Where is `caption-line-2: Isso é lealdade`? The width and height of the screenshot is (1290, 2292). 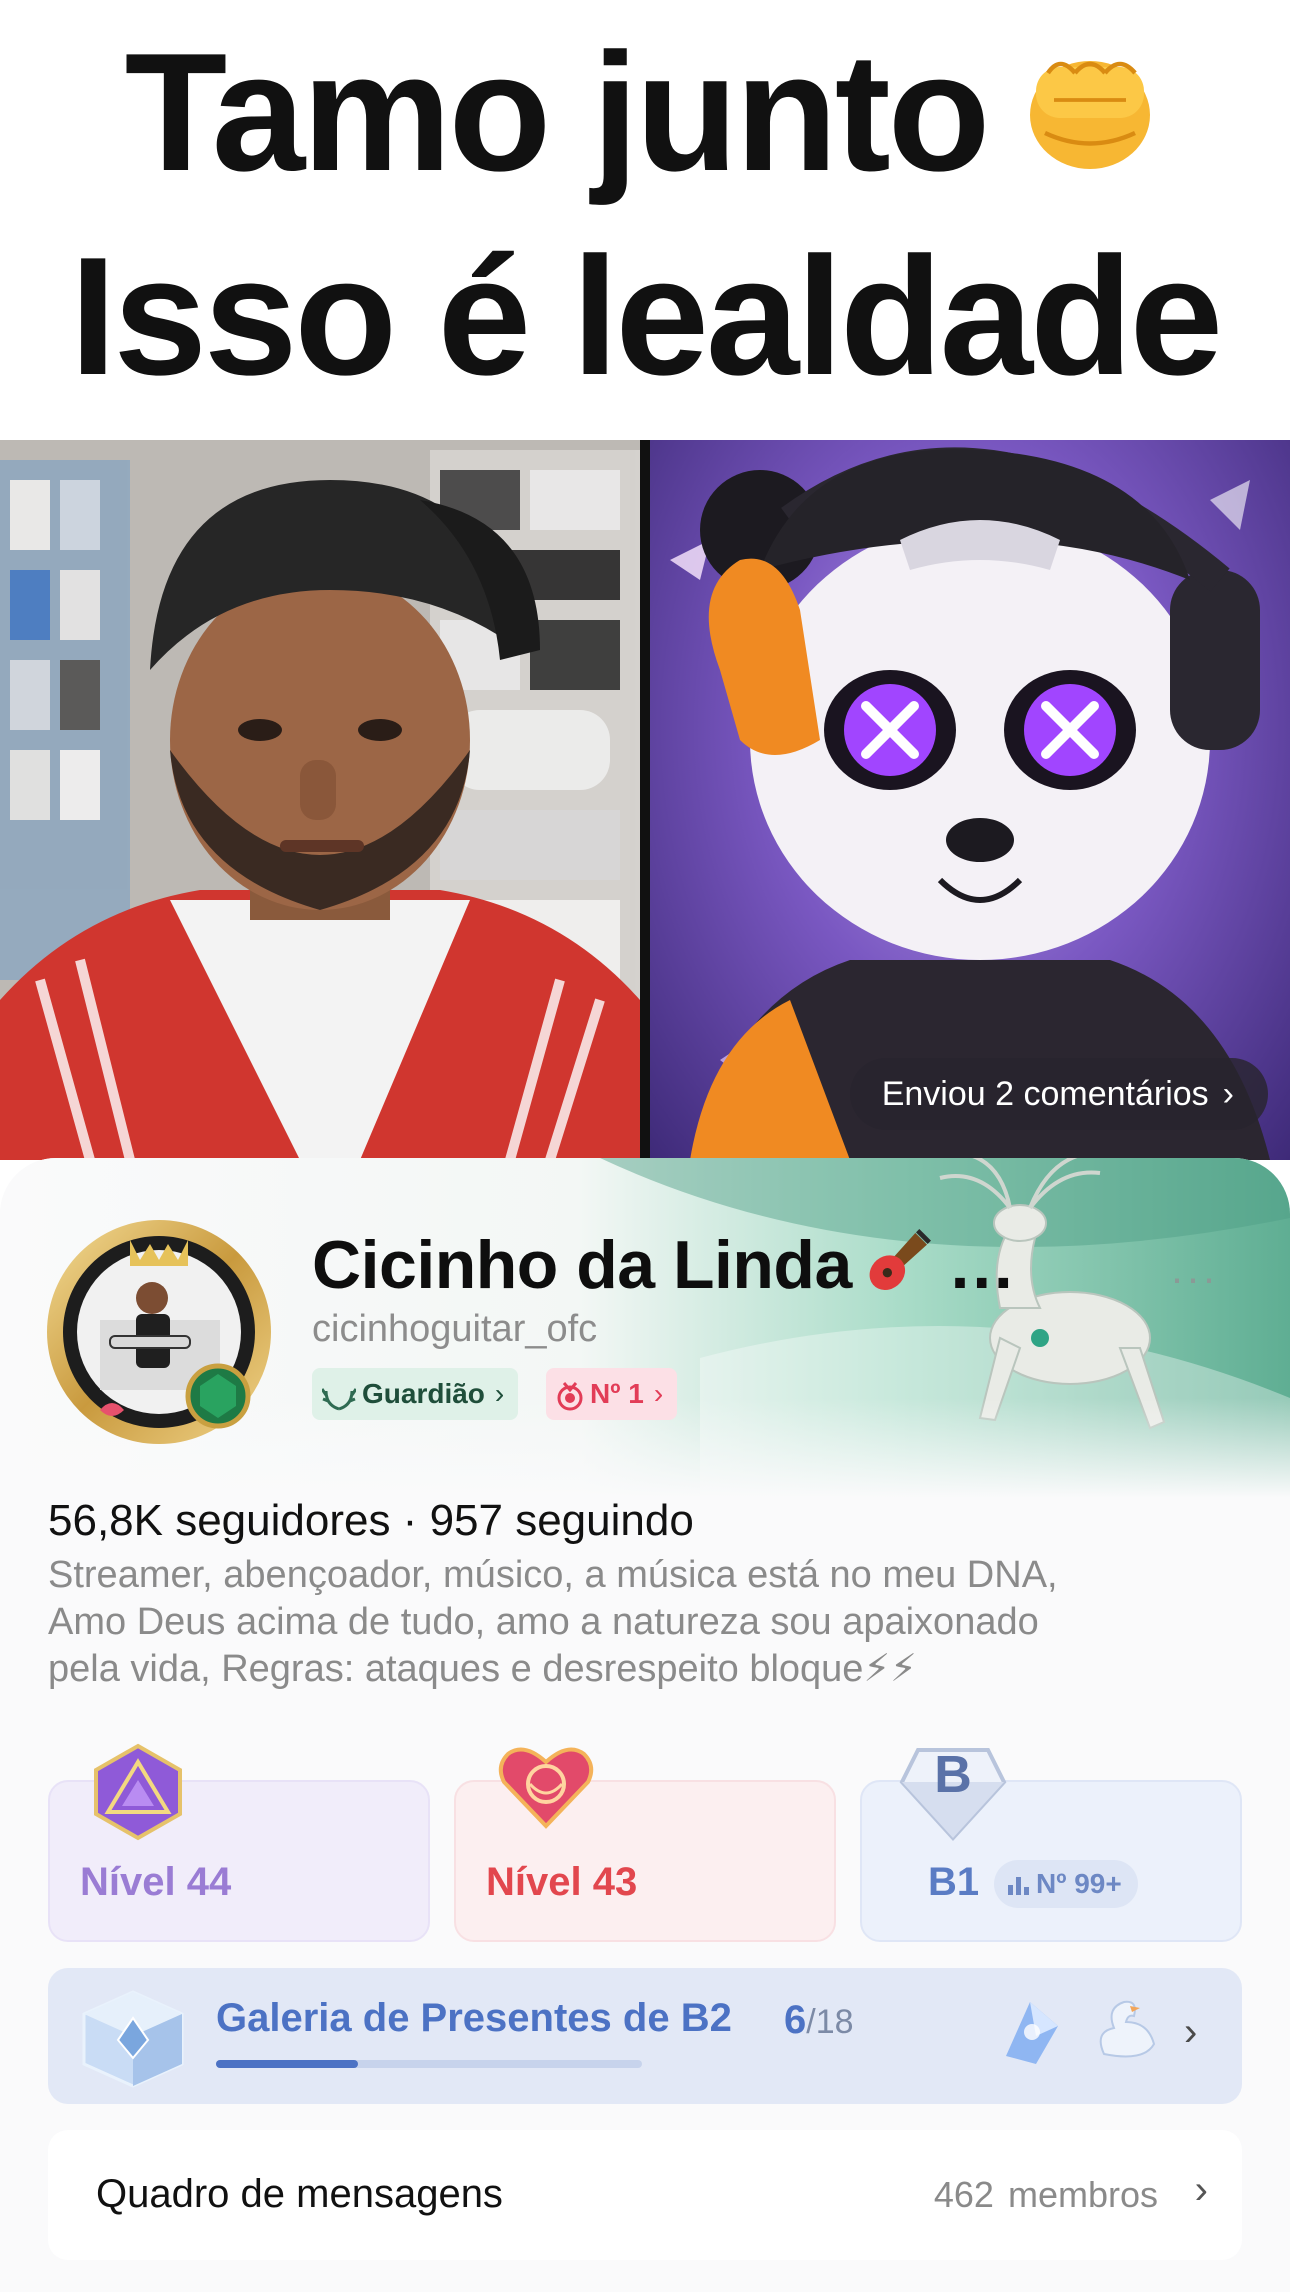
caption-line-2: Isso é lealdade is located at coordinates (646, 316).